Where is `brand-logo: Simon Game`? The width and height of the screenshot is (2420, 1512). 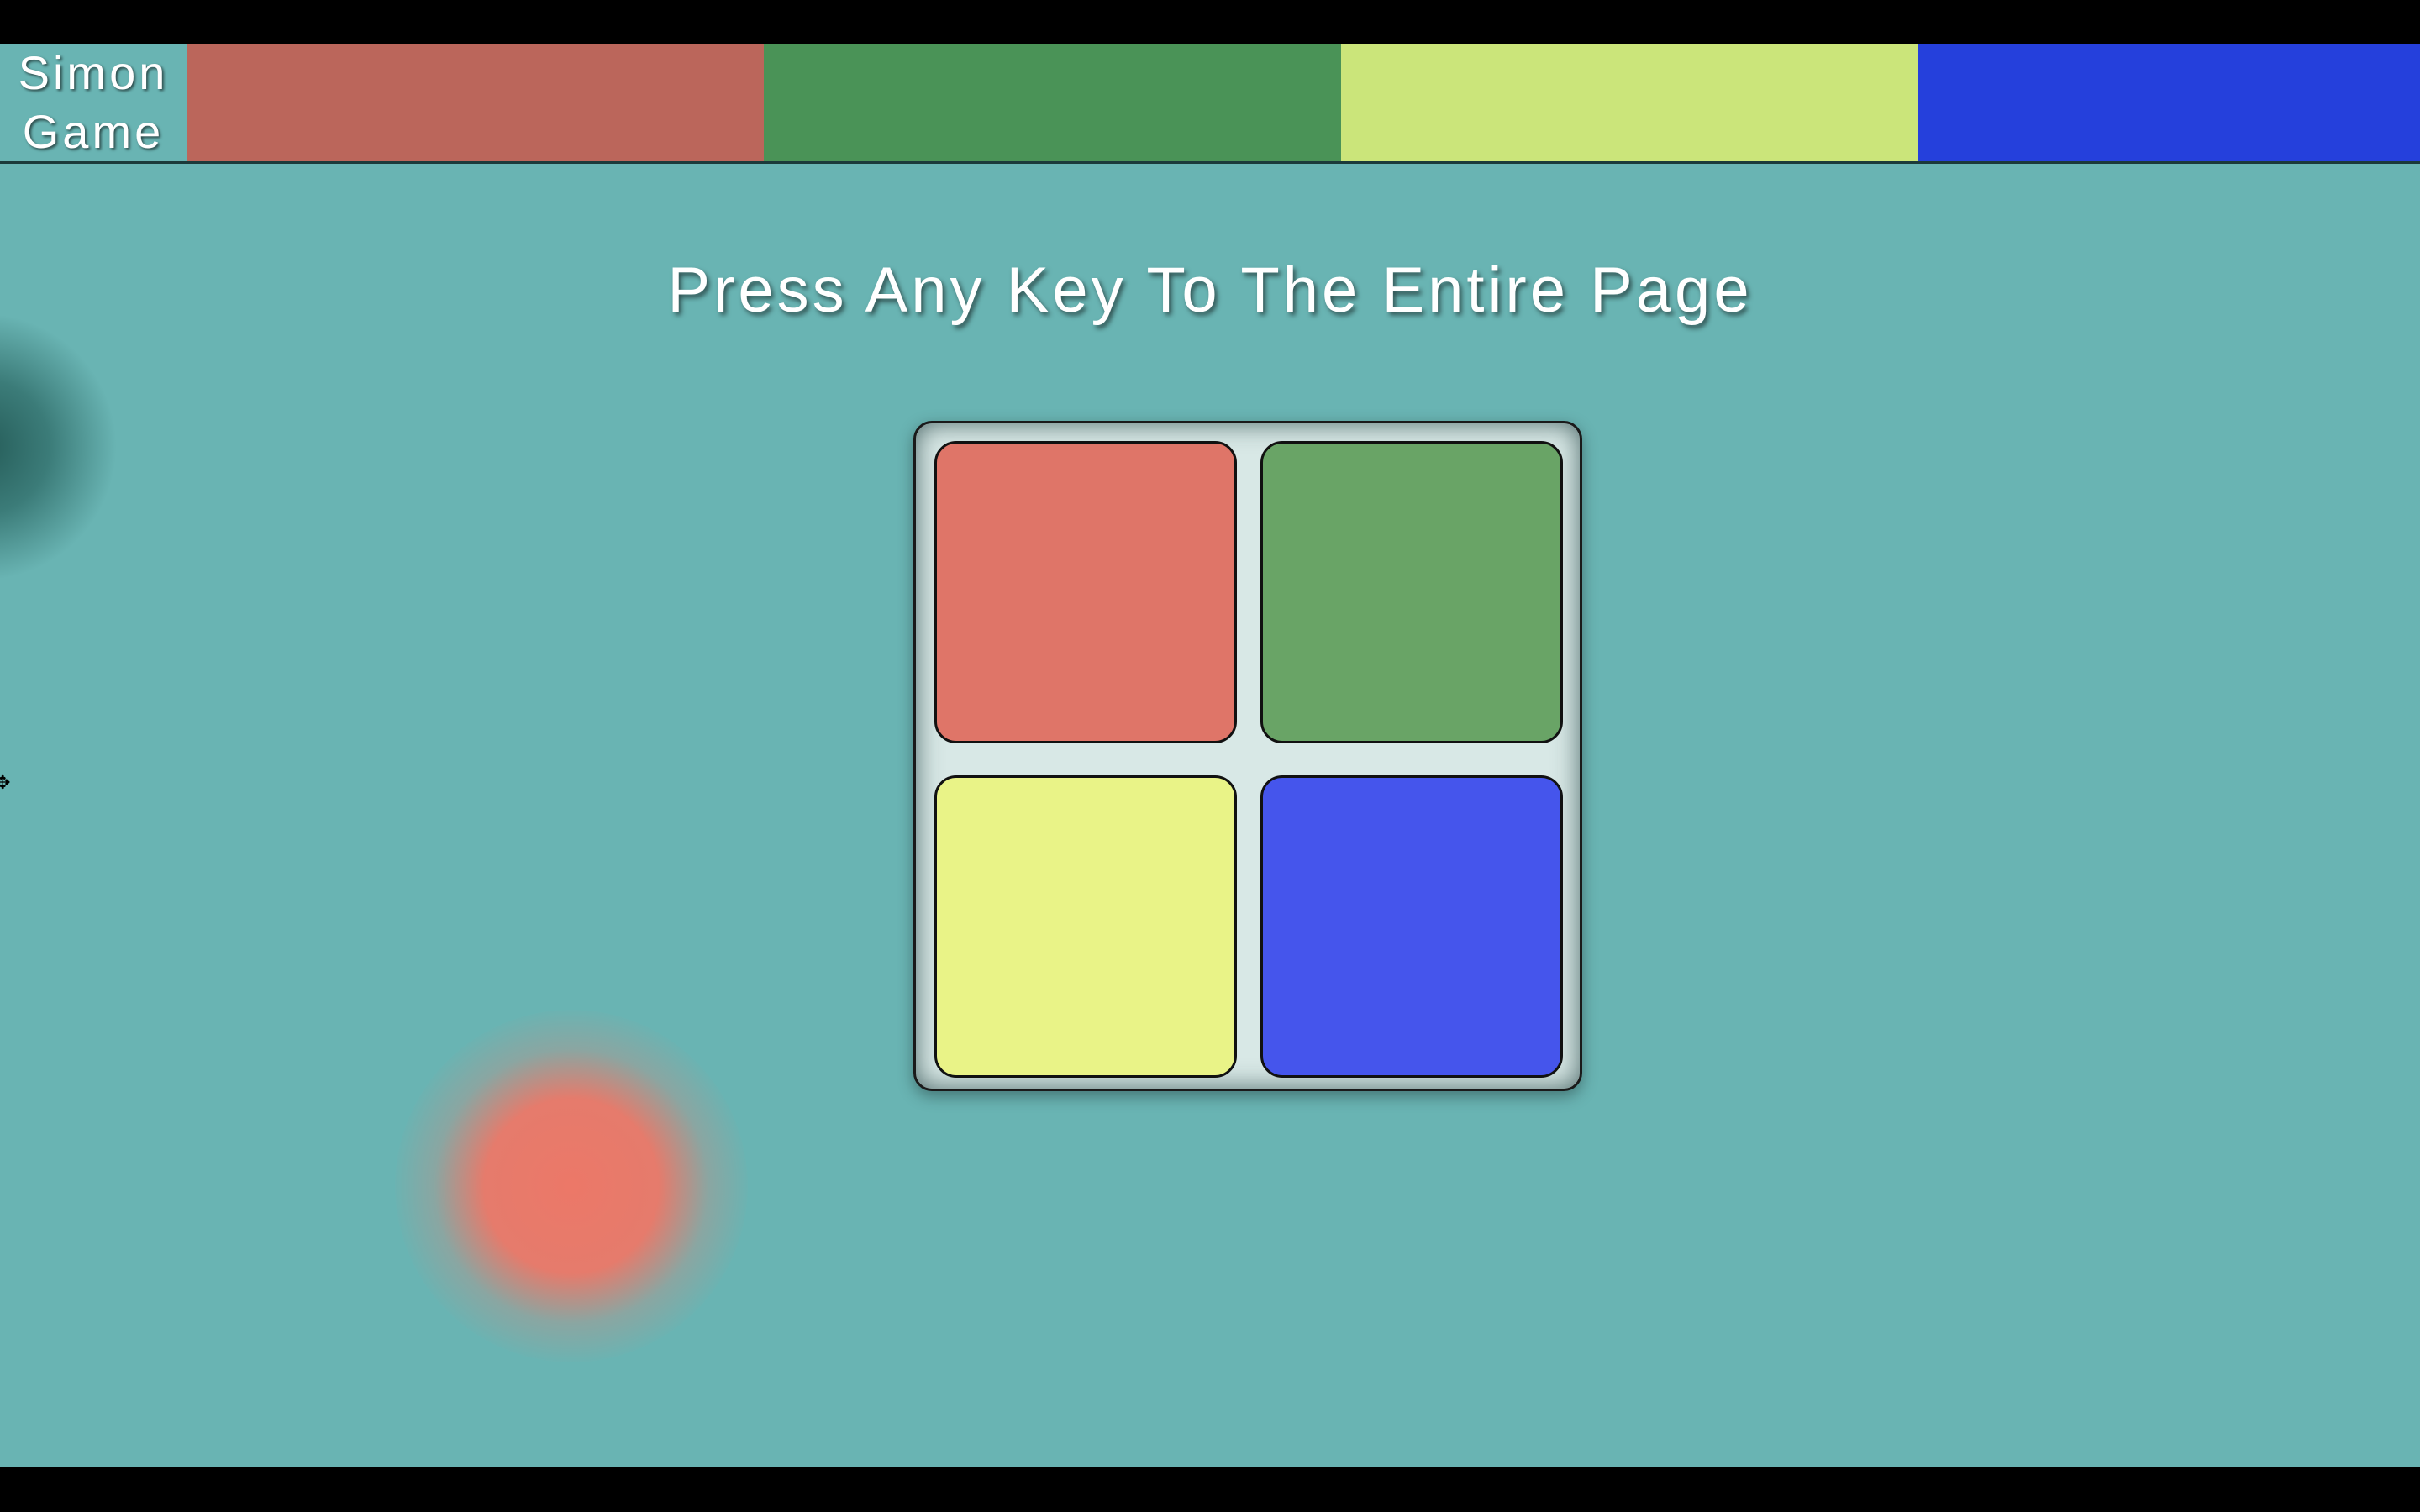 brand-logo: Simon Game is located at coordinates (94, 102).